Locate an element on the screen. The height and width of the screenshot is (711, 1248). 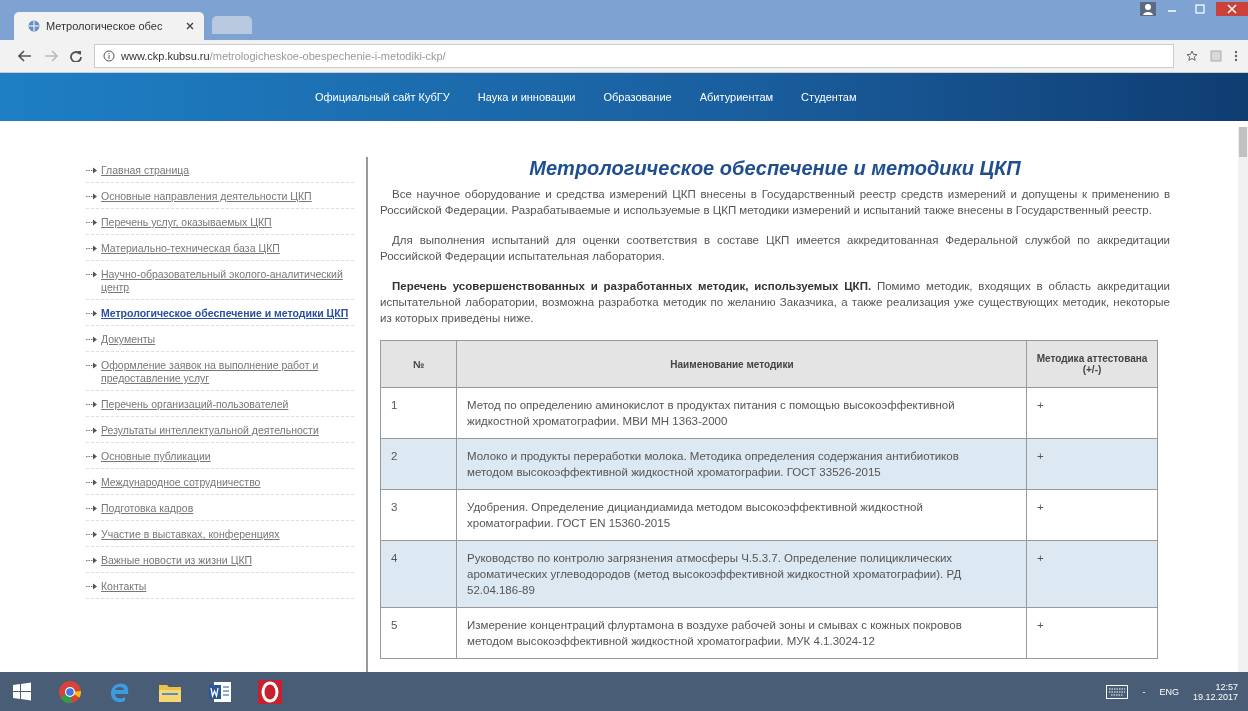
column-header: № is located at coordinates (418, 364).